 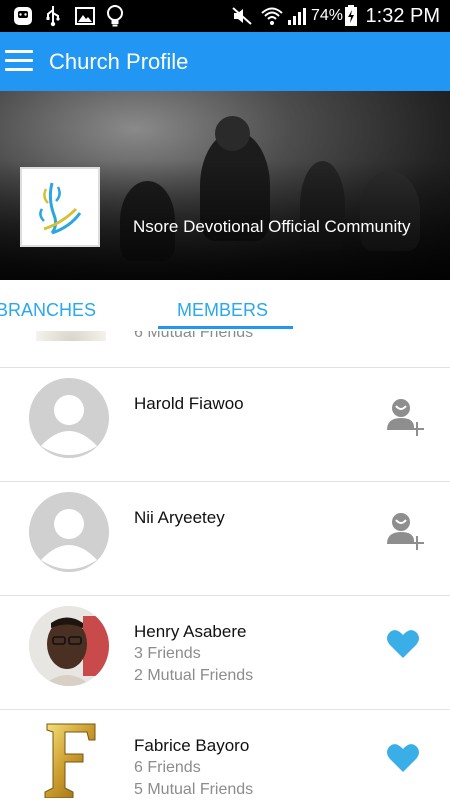 What do you see at coordinates (115, 16) in the screenshot?
I see `bulb-icon` at bounding box center [115, 16].